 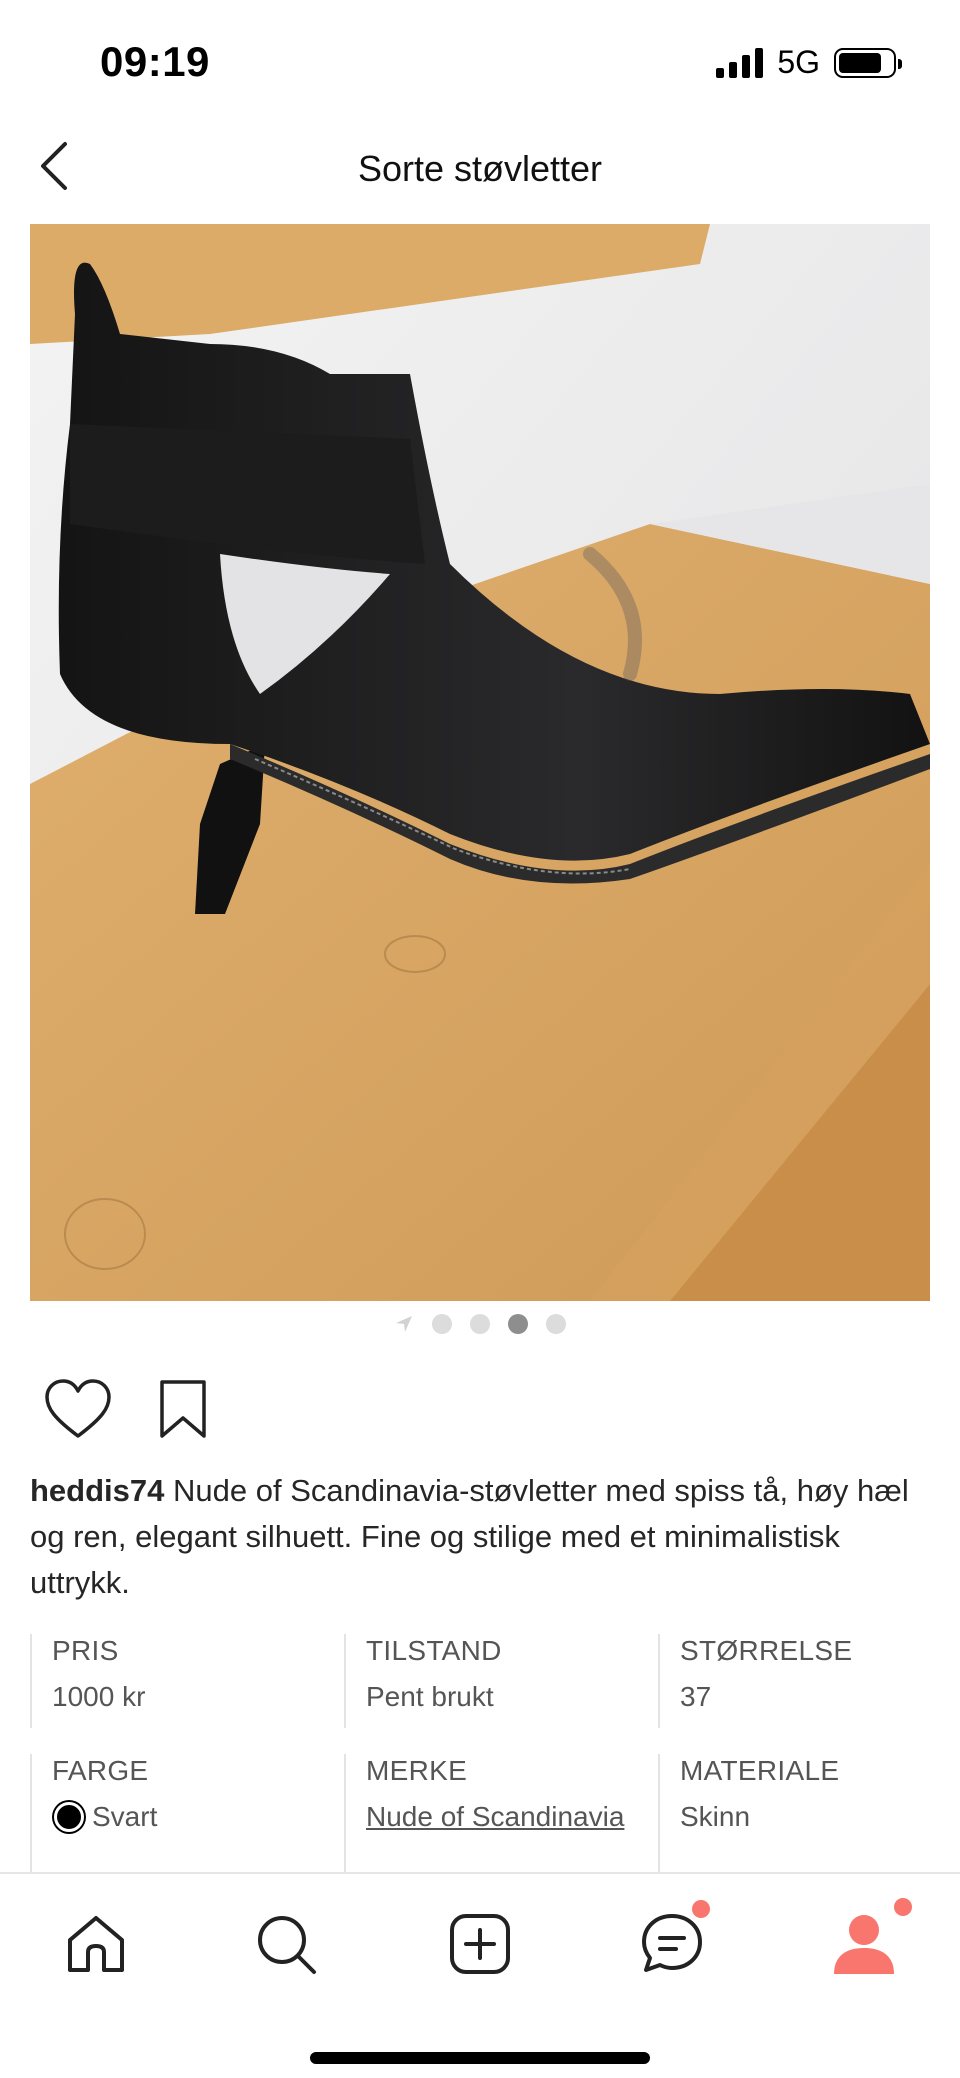 I want to click on attr-label: FARGE, so click(x=100, y=1770).